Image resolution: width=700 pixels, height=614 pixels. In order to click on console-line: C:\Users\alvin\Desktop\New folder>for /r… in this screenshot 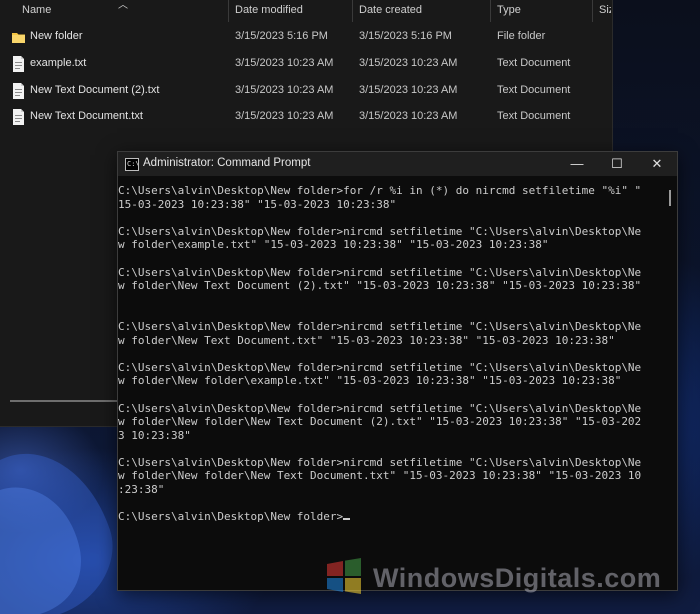, I will do `click(380, 190)`.